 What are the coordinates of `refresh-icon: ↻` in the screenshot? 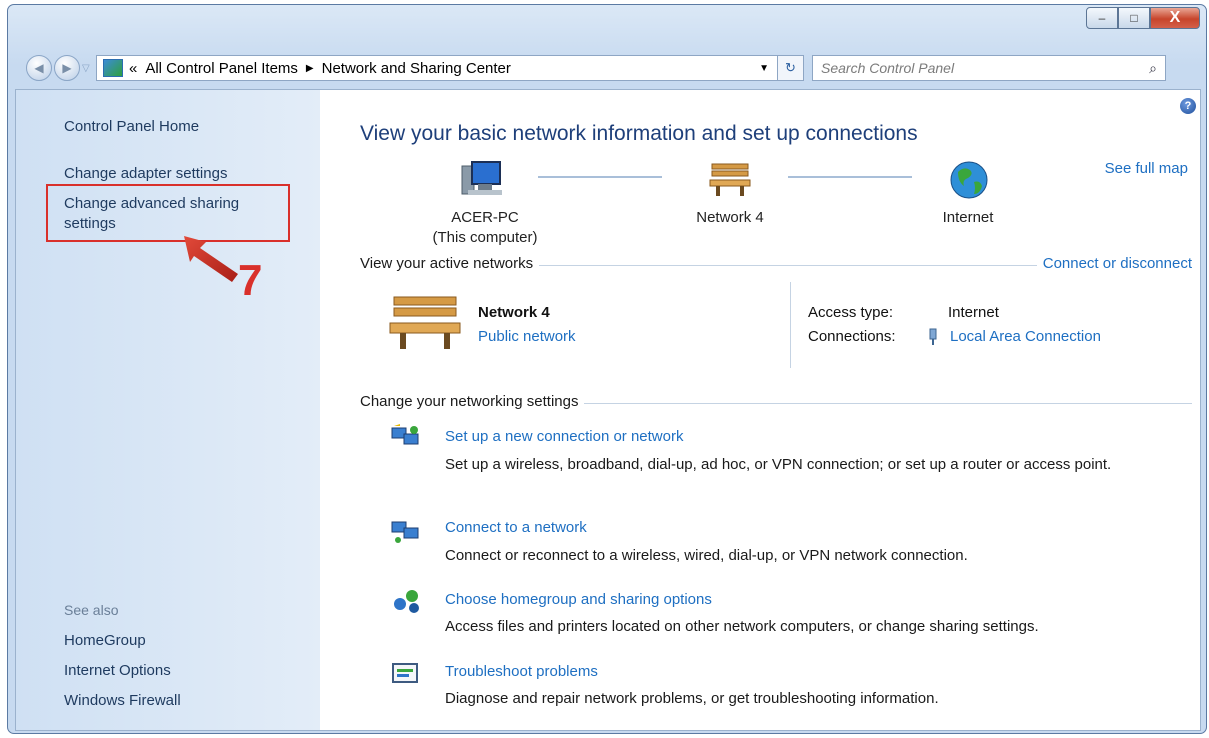 It's located at (790, 67).